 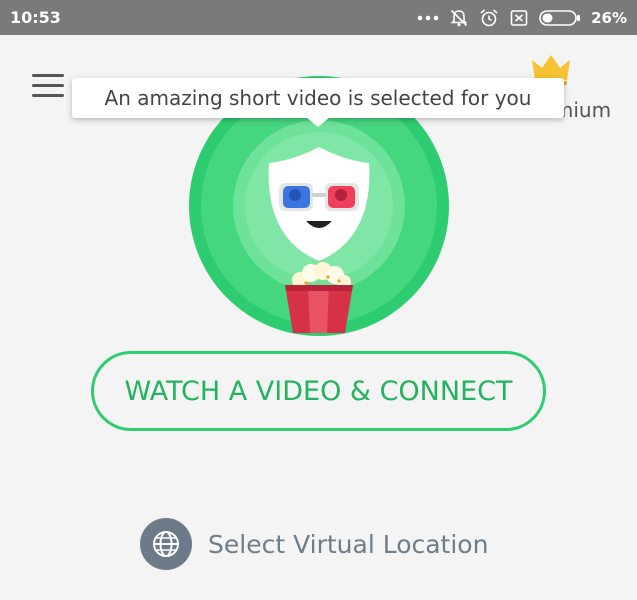 What do you see at coordinates (348, 544) in the screenshot?
I see `location-label: Select Virtual Location` at bounding box center [348, 544].